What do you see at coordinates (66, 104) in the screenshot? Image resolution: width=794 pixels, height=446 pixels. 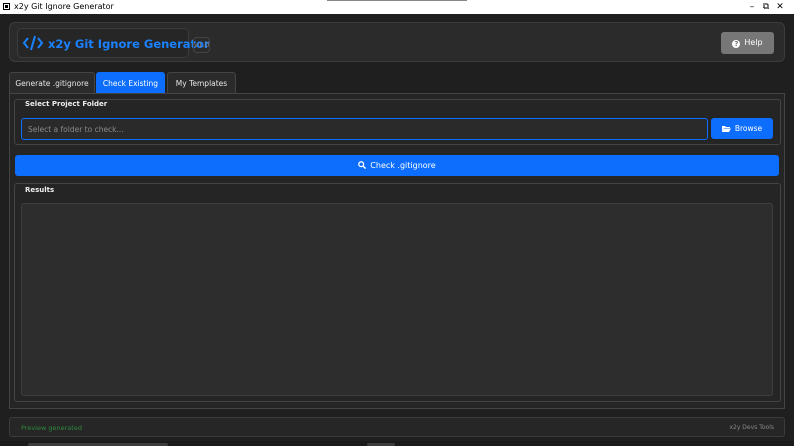 I see `folder-section-title: Select Project Folder` at bounding box center [66, 104].